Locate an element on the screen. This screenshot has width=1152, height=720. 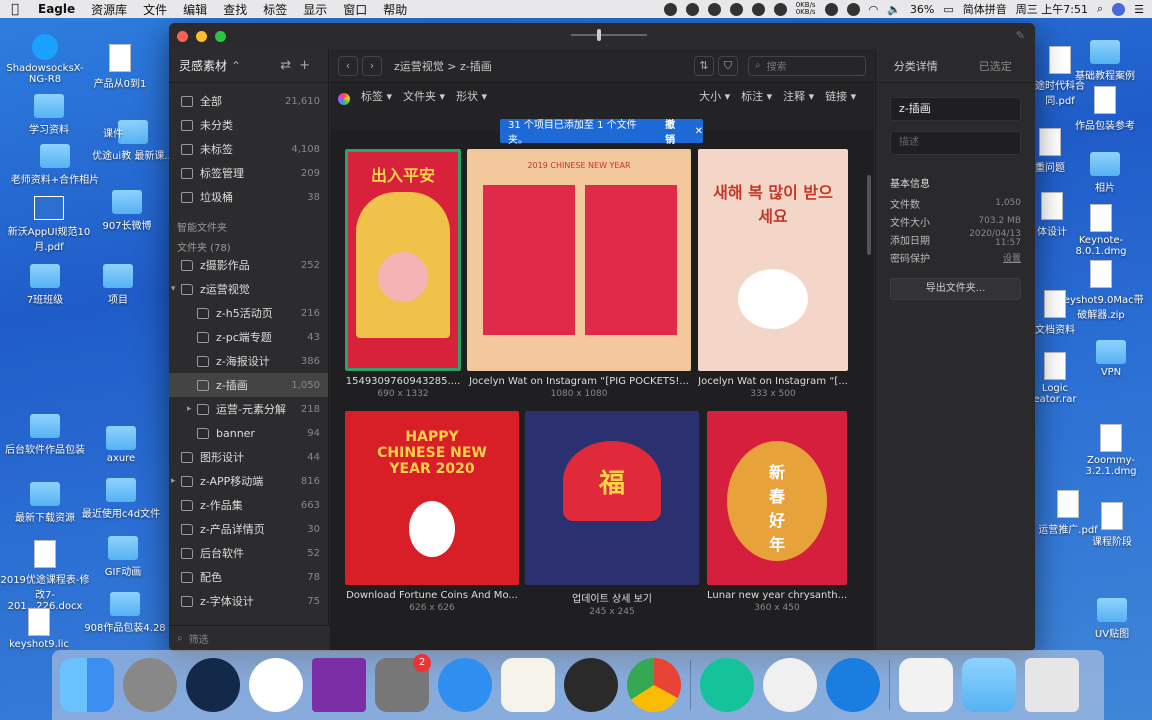
desktop-icon: 基础教程案例 is located at coordinates (1105, 61).